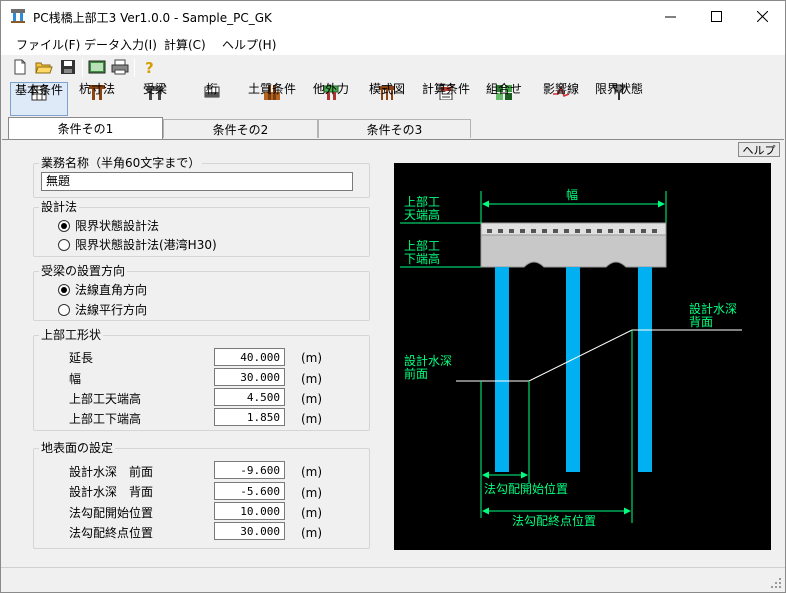 This screenshot has width=786, height=593. What do you see at coordinates (111, 492) in the screenshot?
I see `label-depth-back: 設計水深 背面` at bounding box center [111, 492].